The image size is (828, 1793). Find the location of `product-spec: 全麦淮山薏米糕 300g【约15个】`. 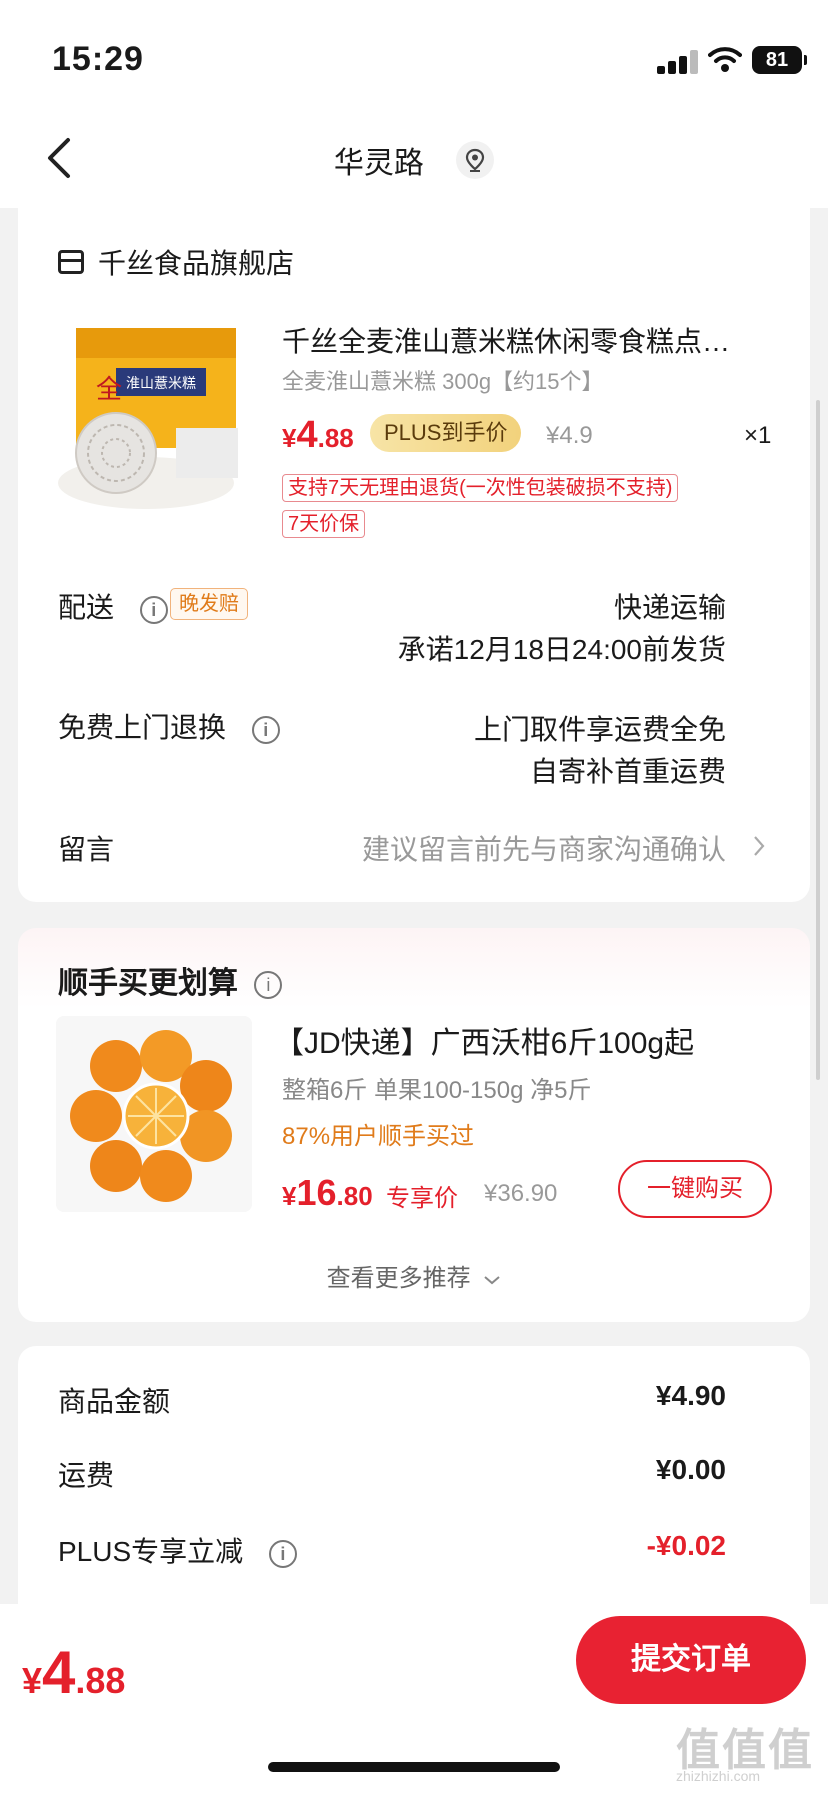

product-spec: 全麦淮山薏米糕 300g【约15个】 is located at coordinates (443, 381).